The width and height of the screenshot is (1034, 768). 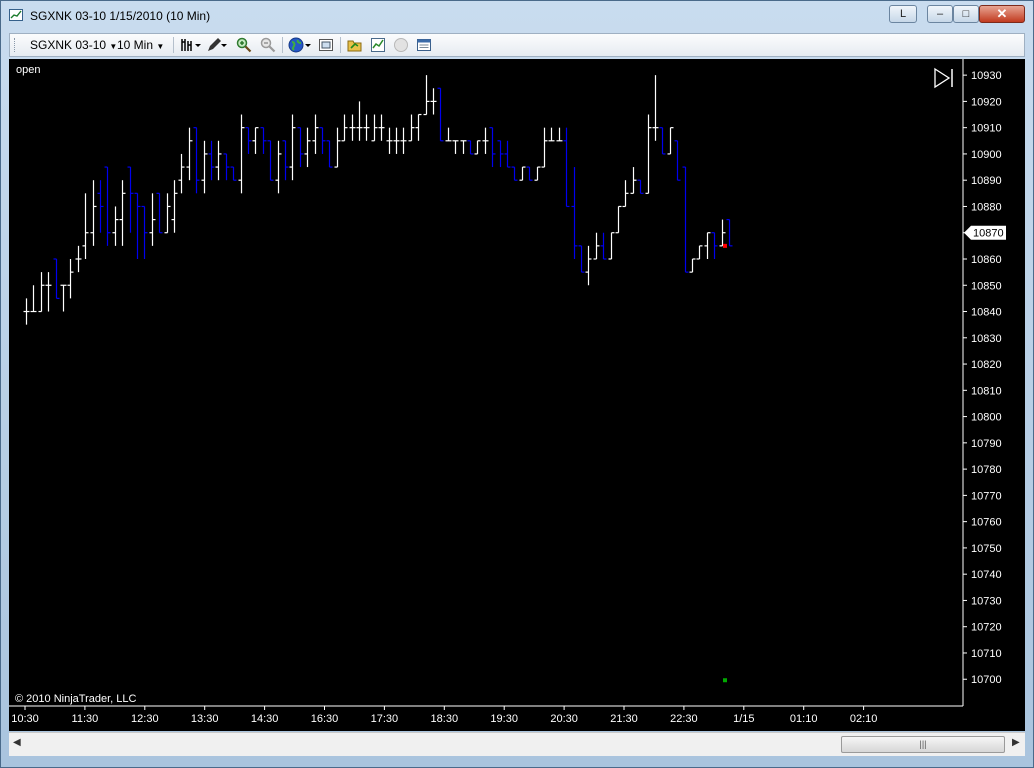 What do you see at coordinates (355, 45) in the screenshot?
I see `open-folder-icon` at bounding box center [355, 45].